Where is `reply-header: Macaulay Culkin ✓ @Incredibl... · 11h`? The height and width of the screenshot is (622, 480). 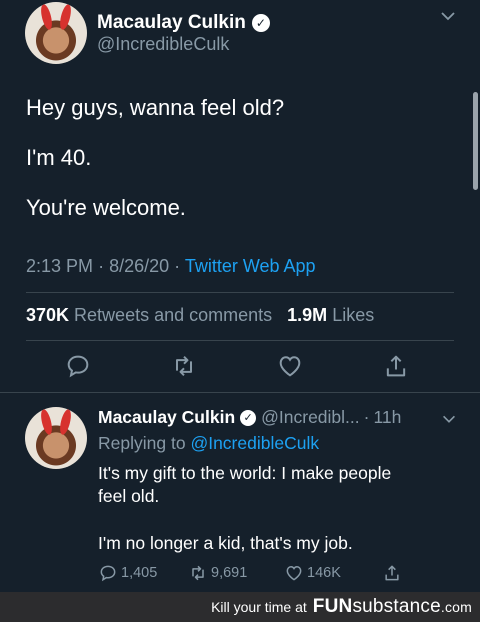 reply-header: Macaulay Culkin ✓ @Incredibl... · 11h is located at coordinates (249, 417).